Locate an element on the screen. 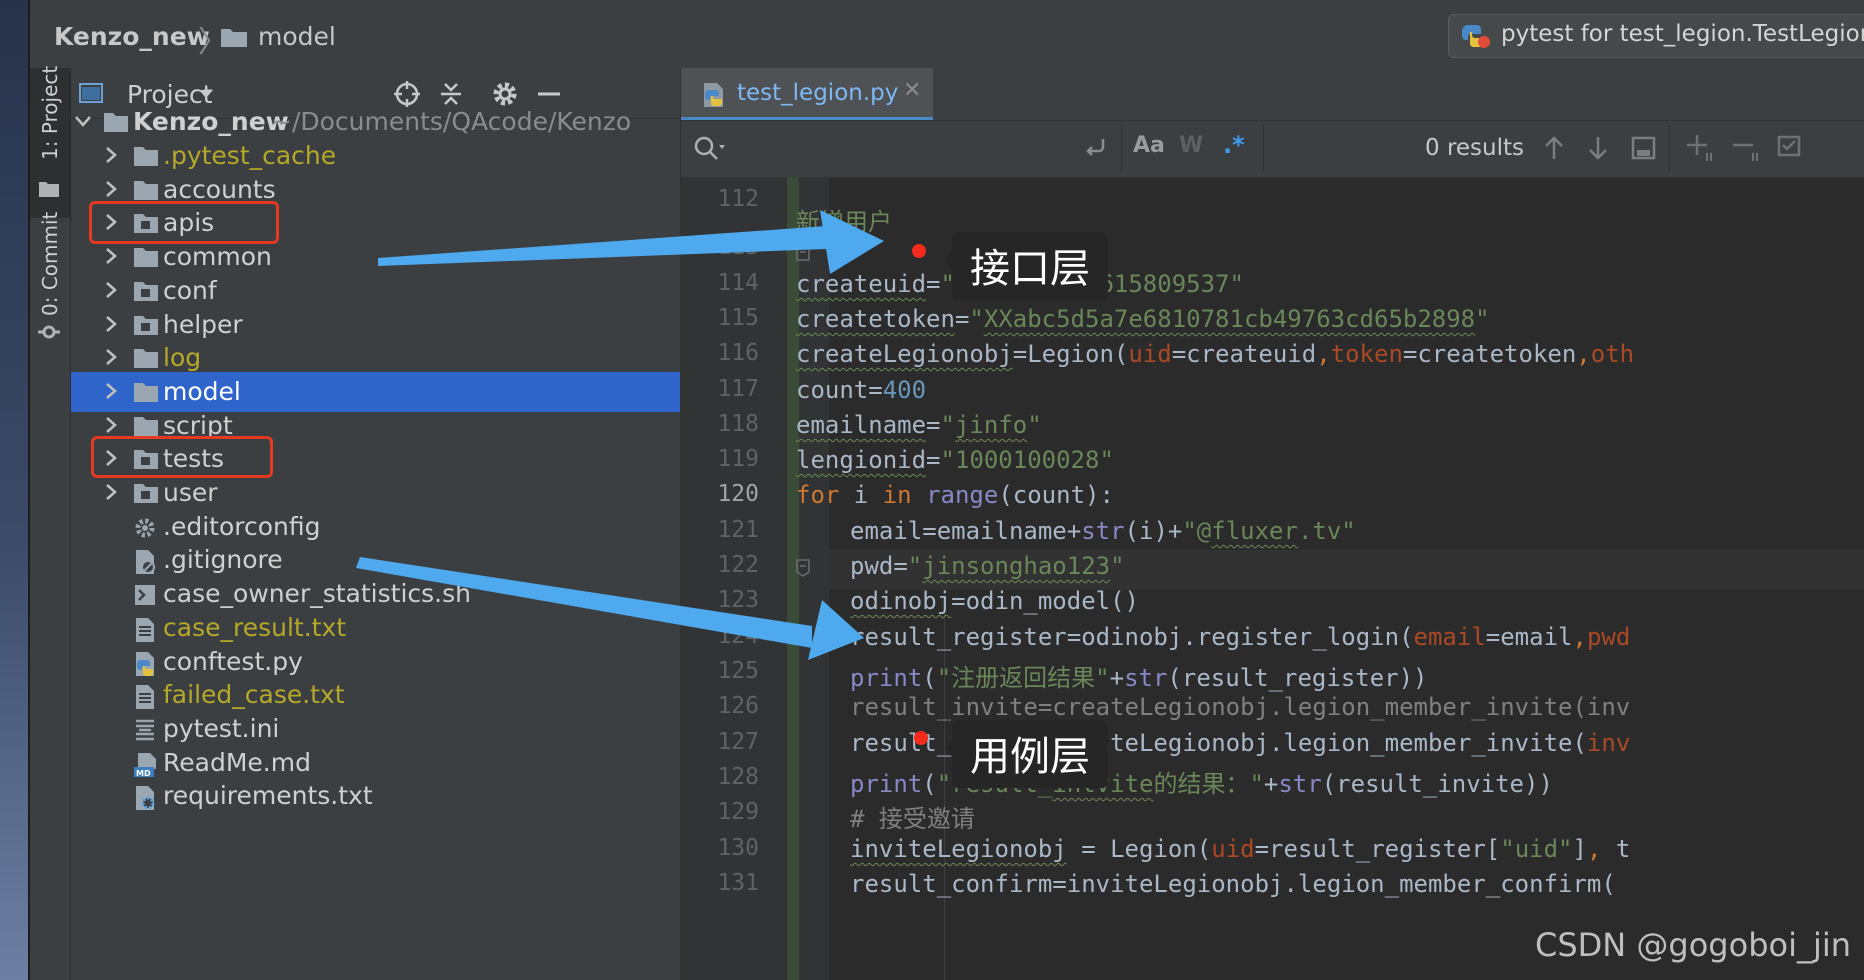  tab-test-legion: test_legion.py ✕ is located at coordinates (807, 94).